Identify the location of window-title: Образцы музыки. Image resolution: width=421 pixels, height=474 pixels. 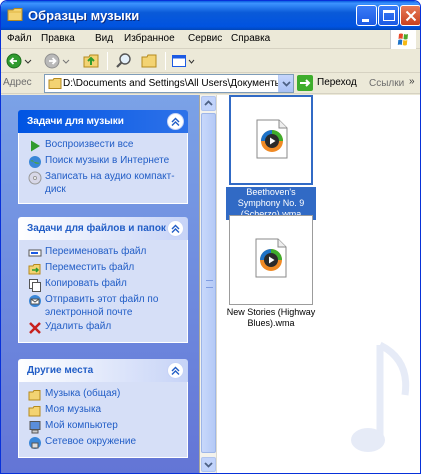
(84, 15).